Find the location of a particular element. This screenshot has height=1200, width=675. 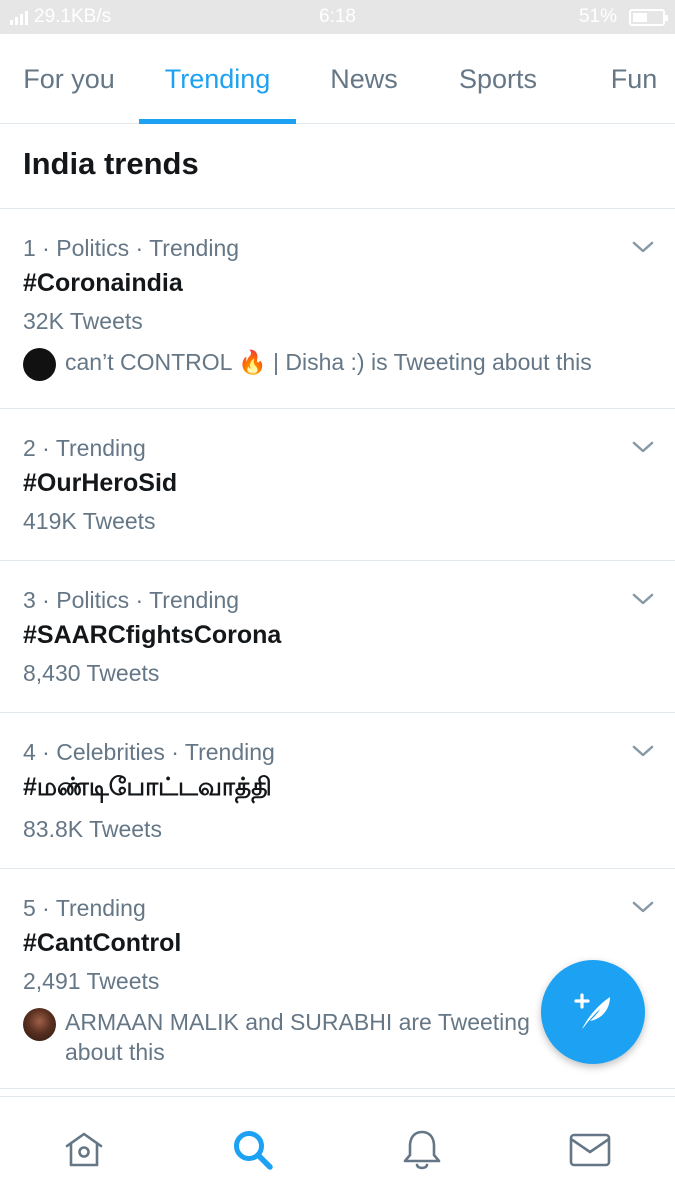

tab-label: Sports is located at coordinates (498, 78).